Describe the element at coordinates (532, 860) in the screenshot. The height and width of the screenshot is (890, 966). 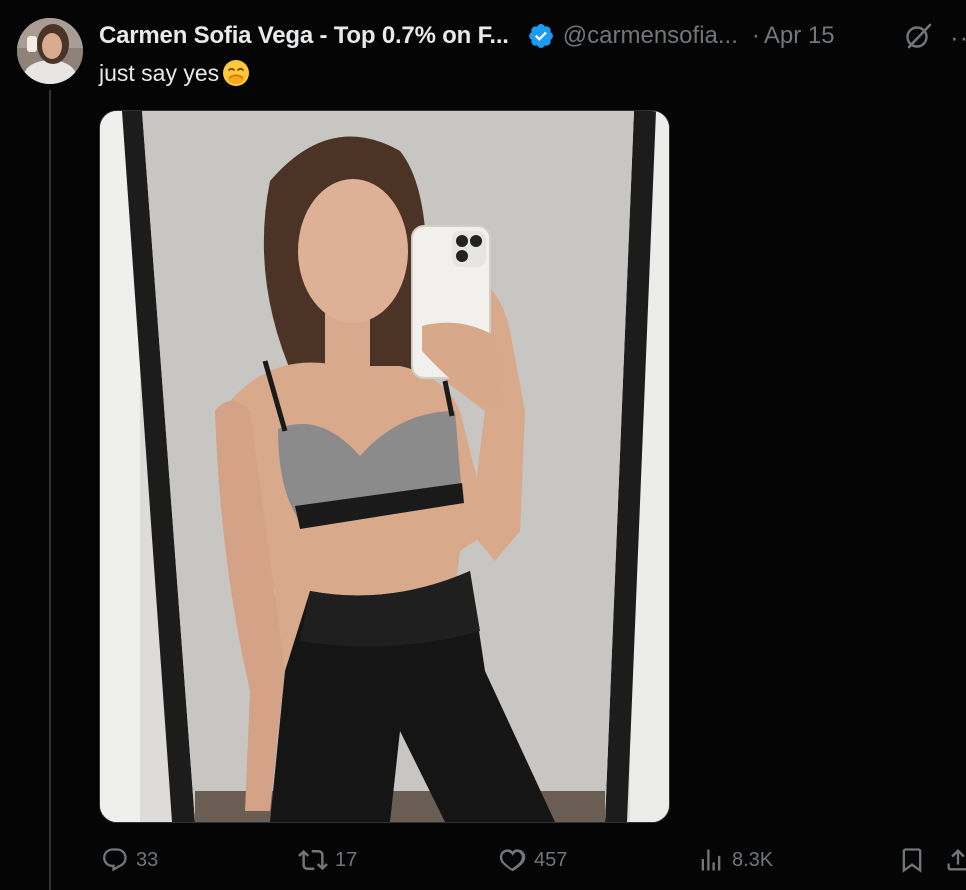
I see `like-button: 457` at that location.